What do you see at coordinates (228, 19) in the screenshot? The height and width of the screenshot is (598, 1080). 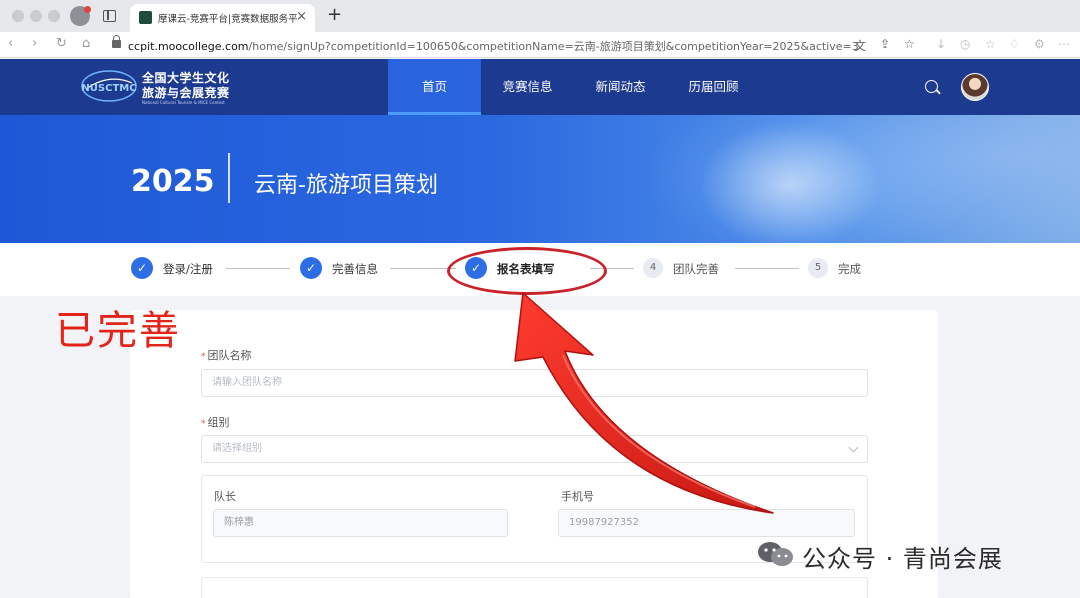 I see `tab-title: 摩课云-竞赛平台|竞赛数据服务平` at bounding box center [228, 19].